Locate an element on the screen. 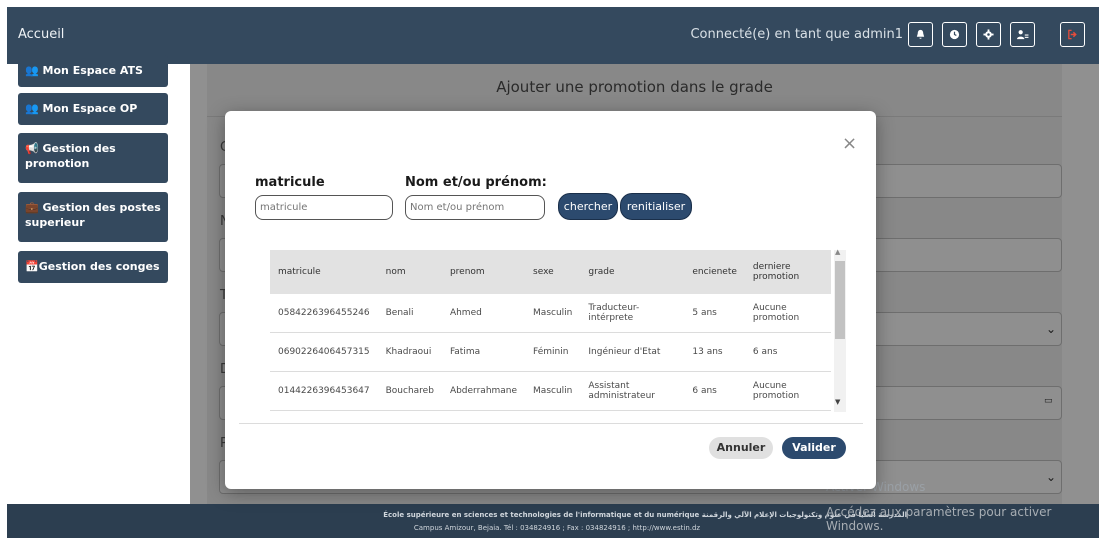  bell-icon is located at coordinates (920, 34).